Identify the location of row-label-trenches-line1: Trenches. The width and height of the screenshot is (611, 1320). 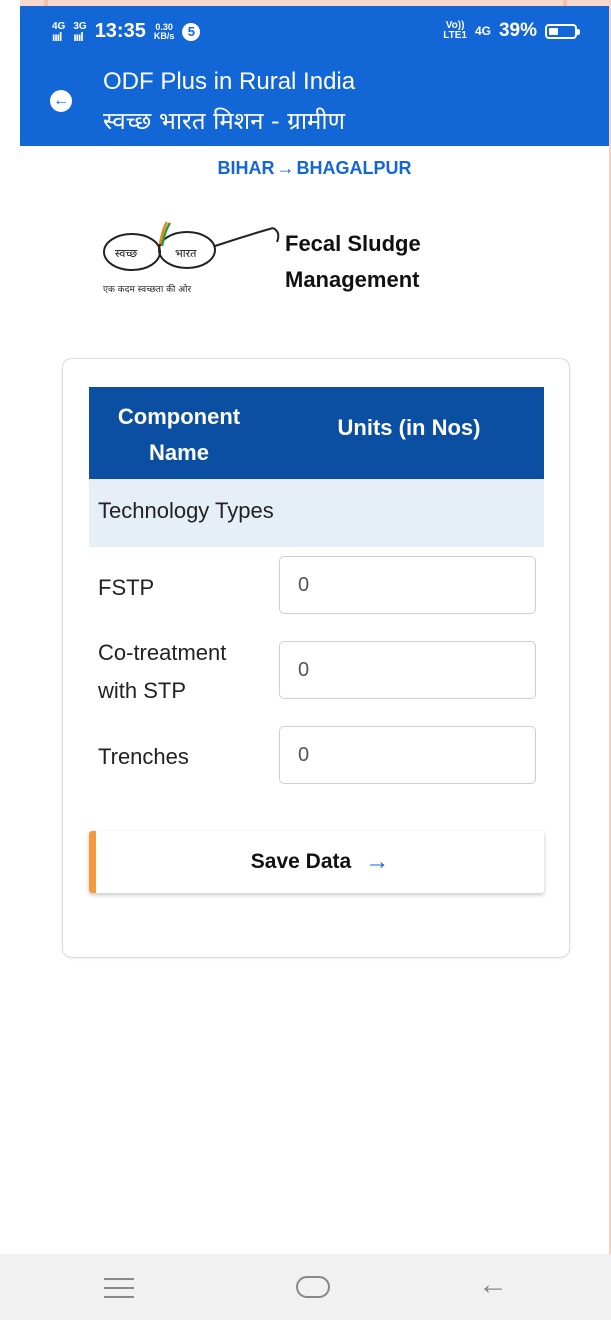
(143, 756).